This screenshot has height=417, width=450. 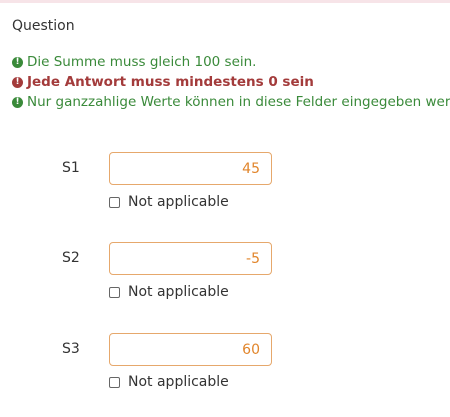 What do you see at coordinates (142, 62) in the screenshot?
I see `tip-sum-text: Die Summe muss gleich 100 sein.` at bounding box center [142, 62].